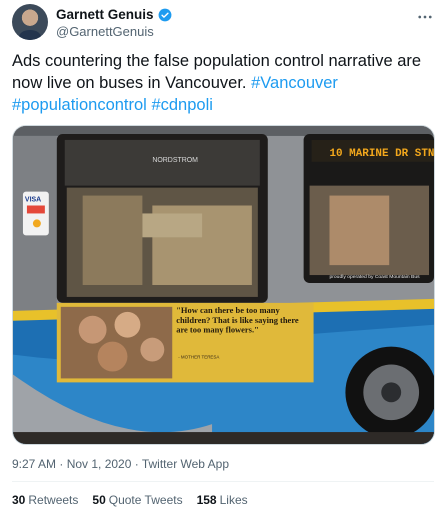 This screenshot has width=446, height=510. I want to click on tweet-stats: 30 Retweets 50 Quote Tweets 158 Likes, so click(130, 500).